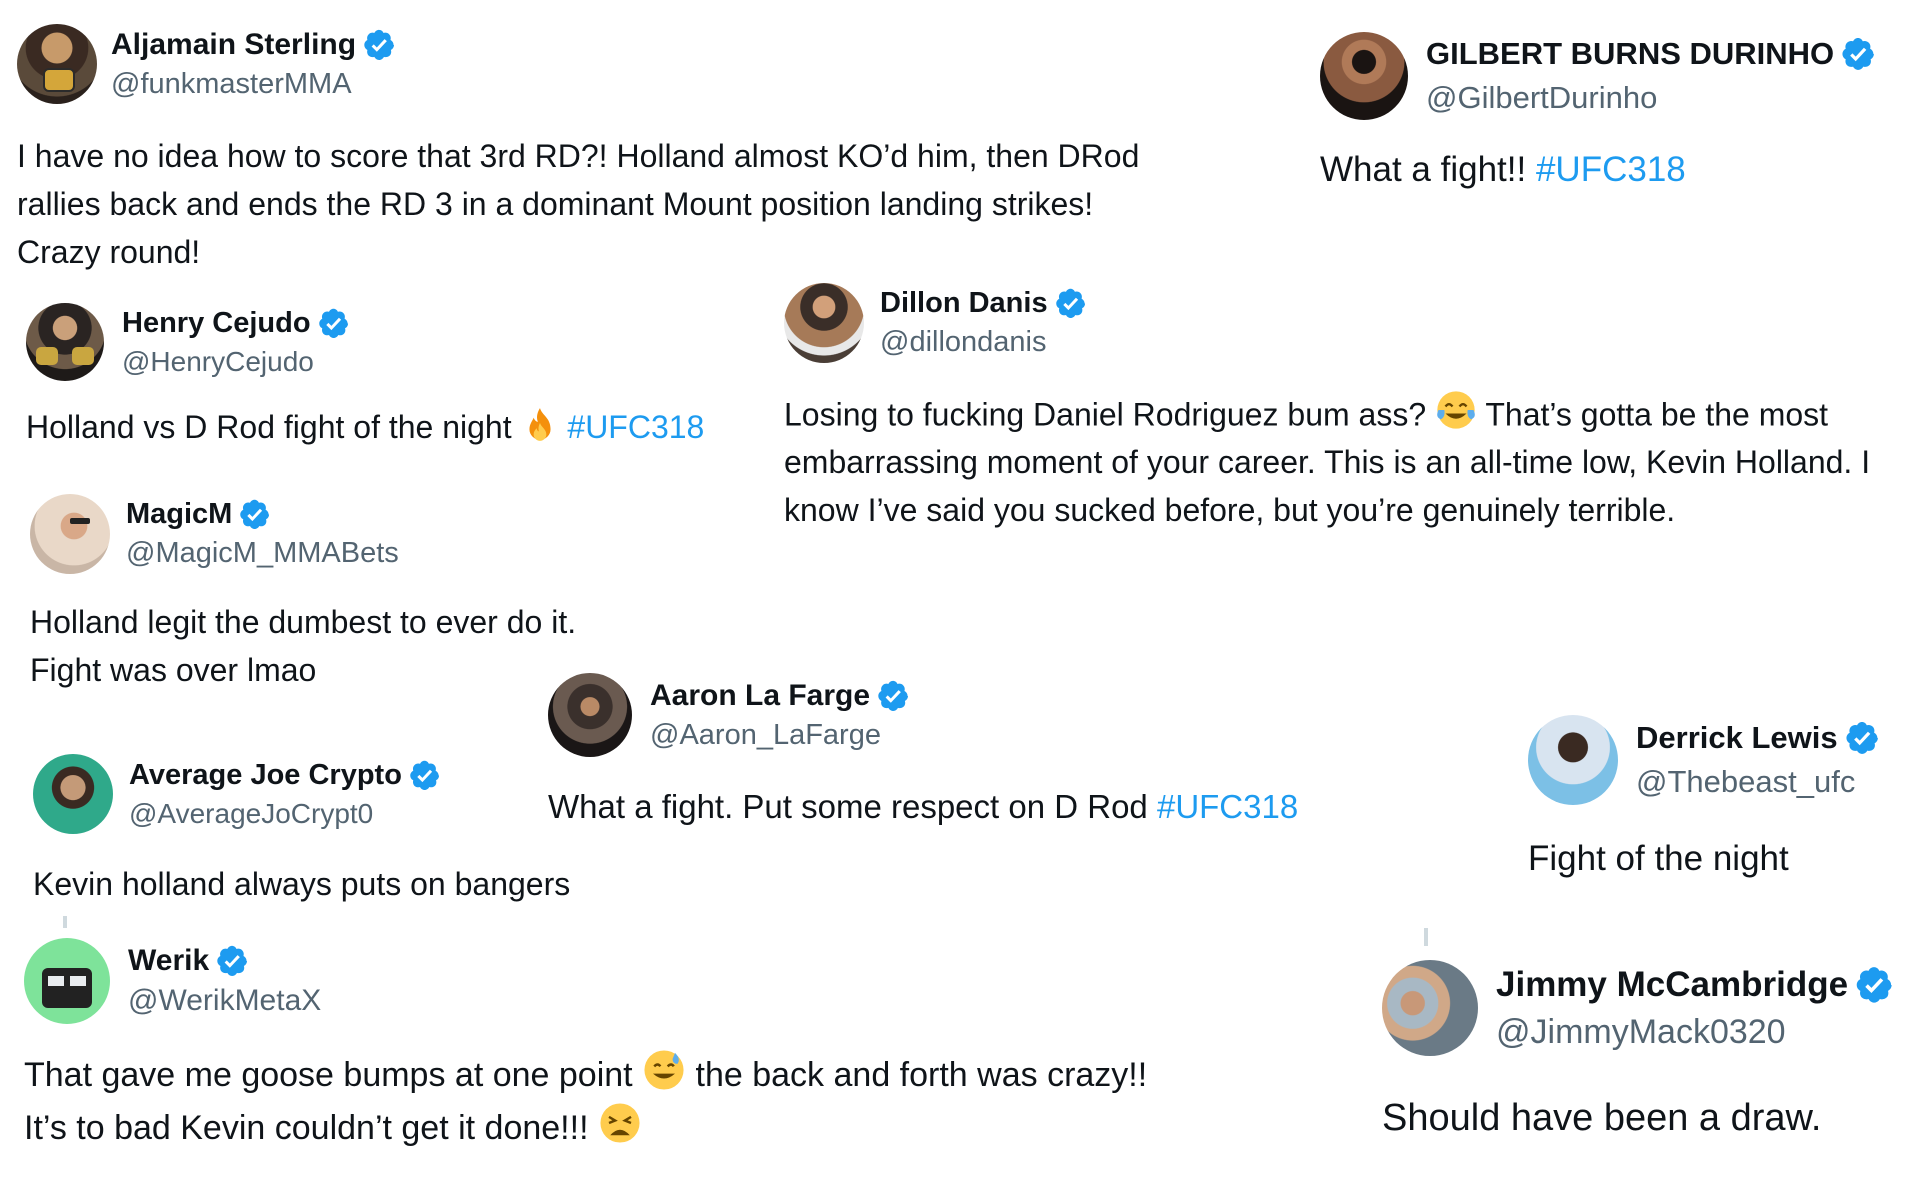  What do you see at coordinates (1456, 410) in the screenshot?
I see `tears-of-joy-emoji-icon` at bounding box center [1456, 410].